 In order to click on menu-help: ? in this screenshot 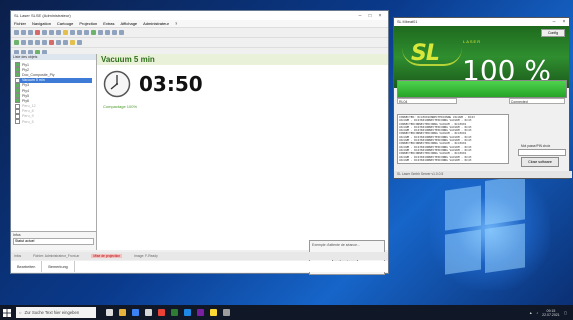, I will do `click(176, 23)`.